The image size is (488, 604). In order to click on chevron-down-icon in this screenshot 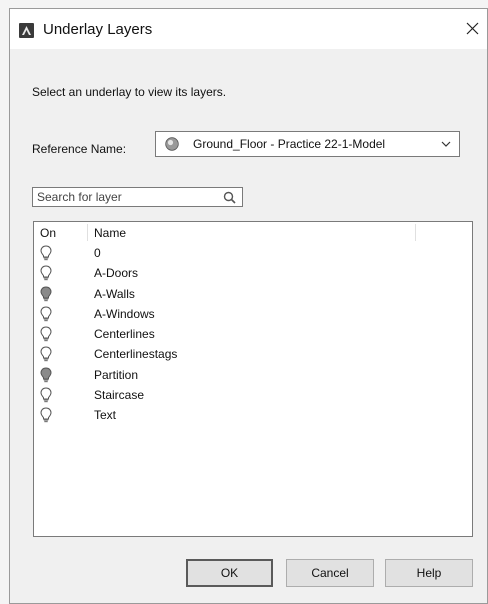, I will do `click(446, 144)`.